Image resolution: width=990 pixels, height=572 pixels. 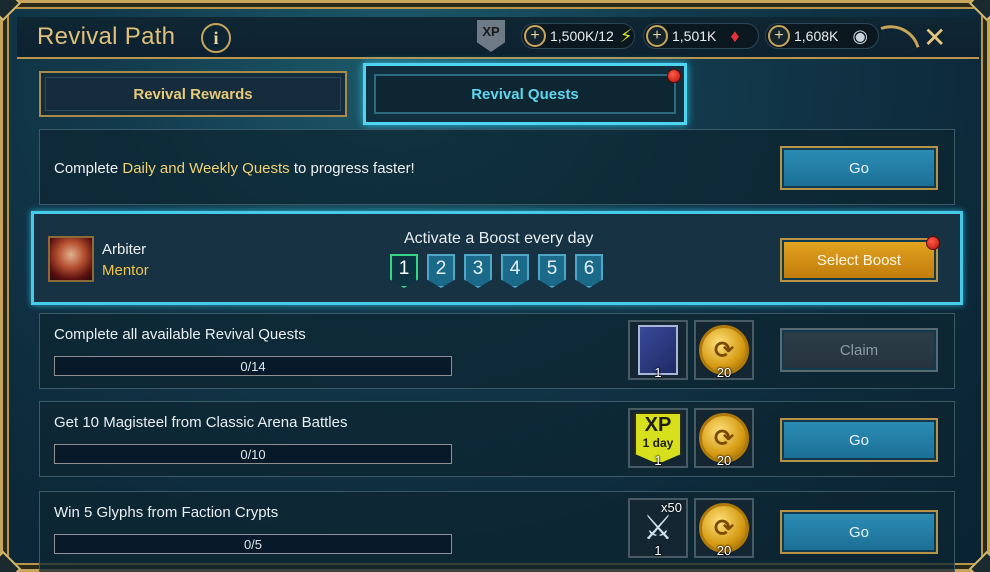 I want to click on silver-value: 1,608K, so click(x=816, y=36).